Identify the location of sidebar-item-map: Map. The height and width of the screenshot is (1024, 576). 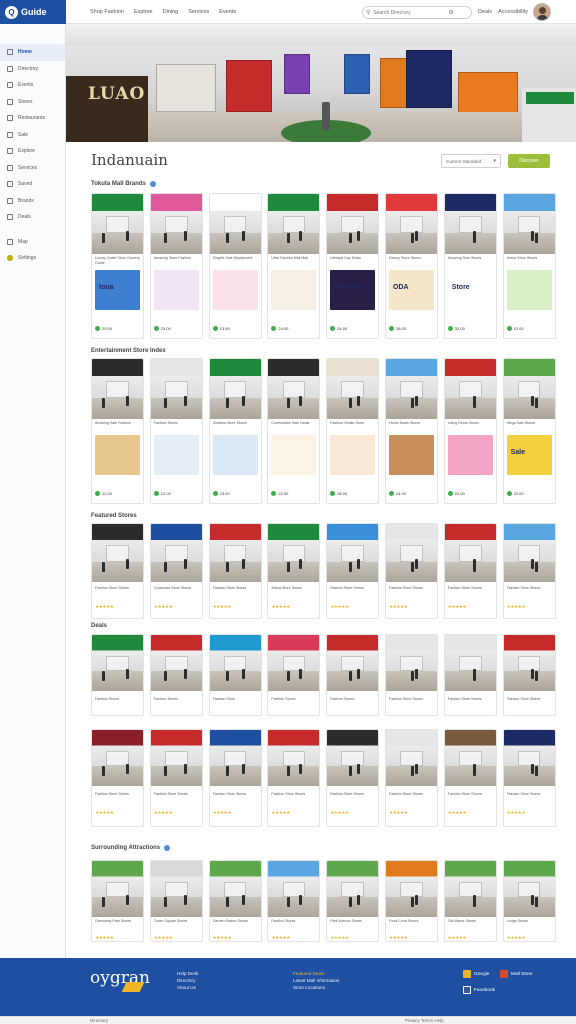
(32, 242).